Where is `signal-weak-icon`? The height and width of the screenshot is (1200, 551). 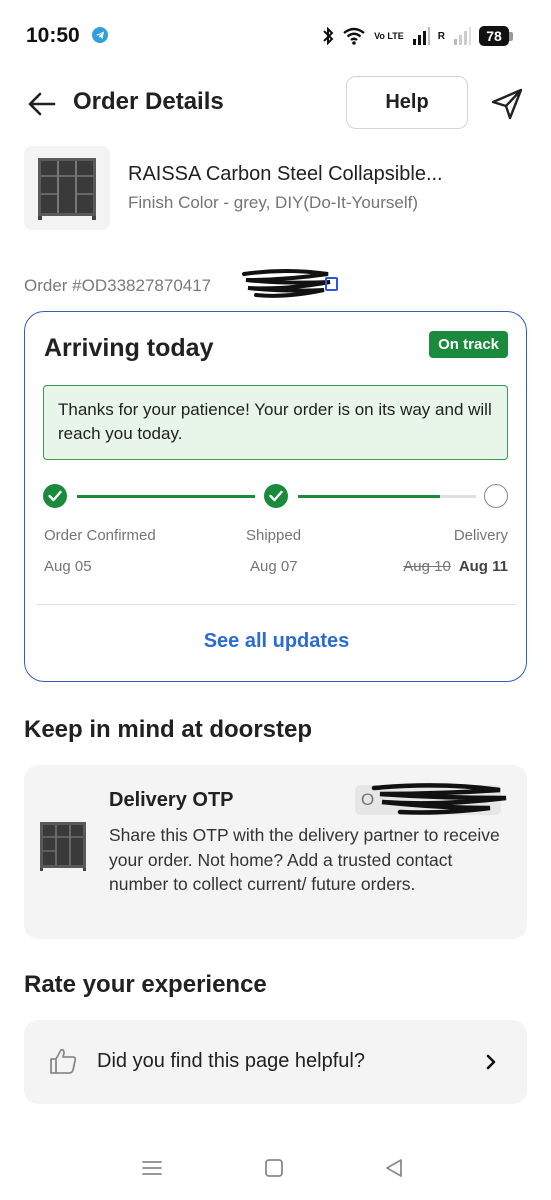
signal-weak-icon is located at coordinates (462, 36).